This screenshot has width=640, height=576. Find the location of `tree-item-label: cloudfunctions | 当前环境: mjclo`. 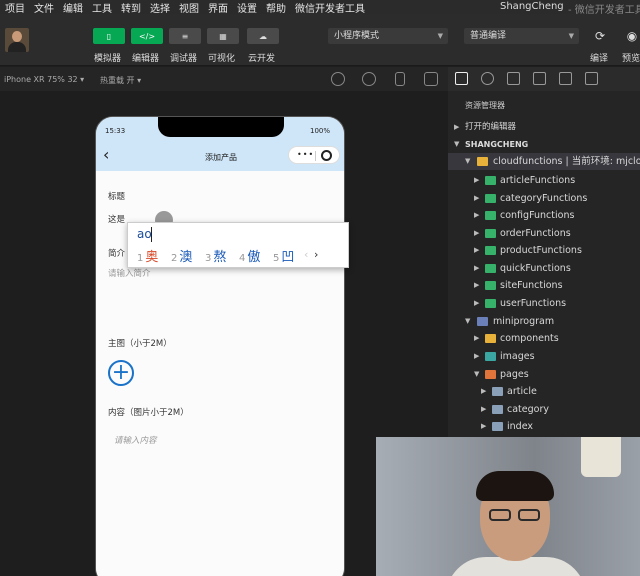

tree-item-label: cloudfunctions | 当前环境: mjclo is located at coordinates (566, 161).